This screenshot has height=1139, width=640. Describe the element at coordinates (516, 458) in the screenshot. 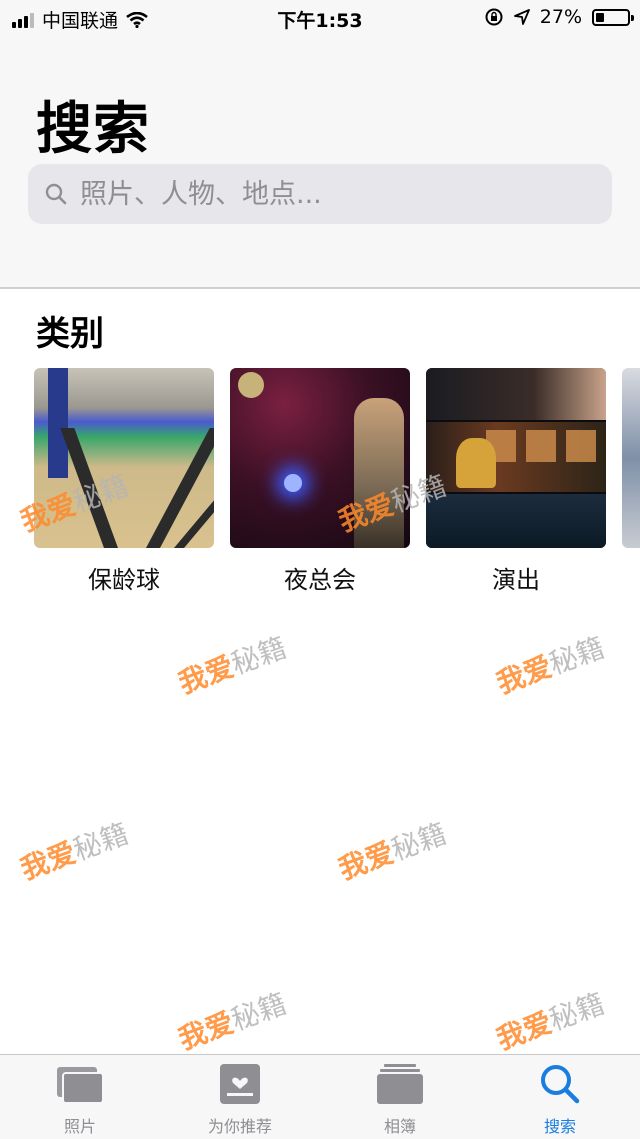

I see `category-thumbnail` at that location.